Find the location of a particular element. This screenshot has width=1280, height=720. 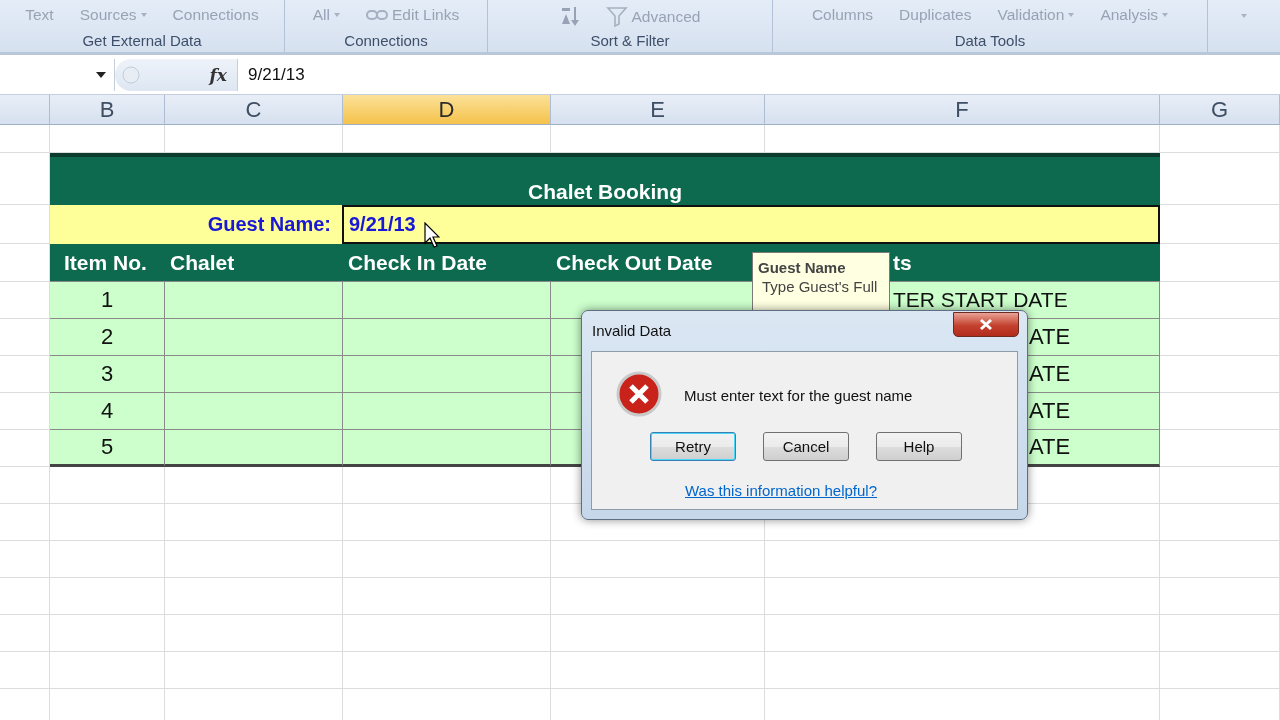

column-header: G is located at coordinates (1220, 110).